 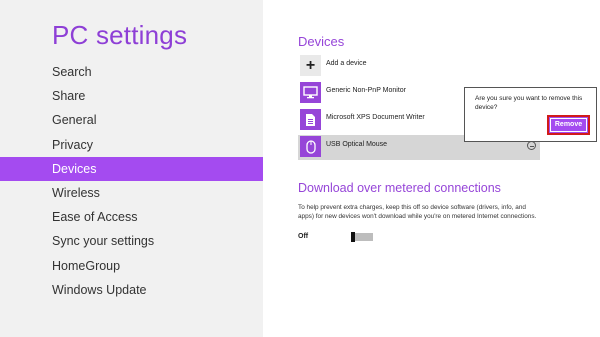 What do you see at coordinates (419, 66) in the screenshot?
I see `add-device-button: + Add a device` at bounding box center [419, 66].